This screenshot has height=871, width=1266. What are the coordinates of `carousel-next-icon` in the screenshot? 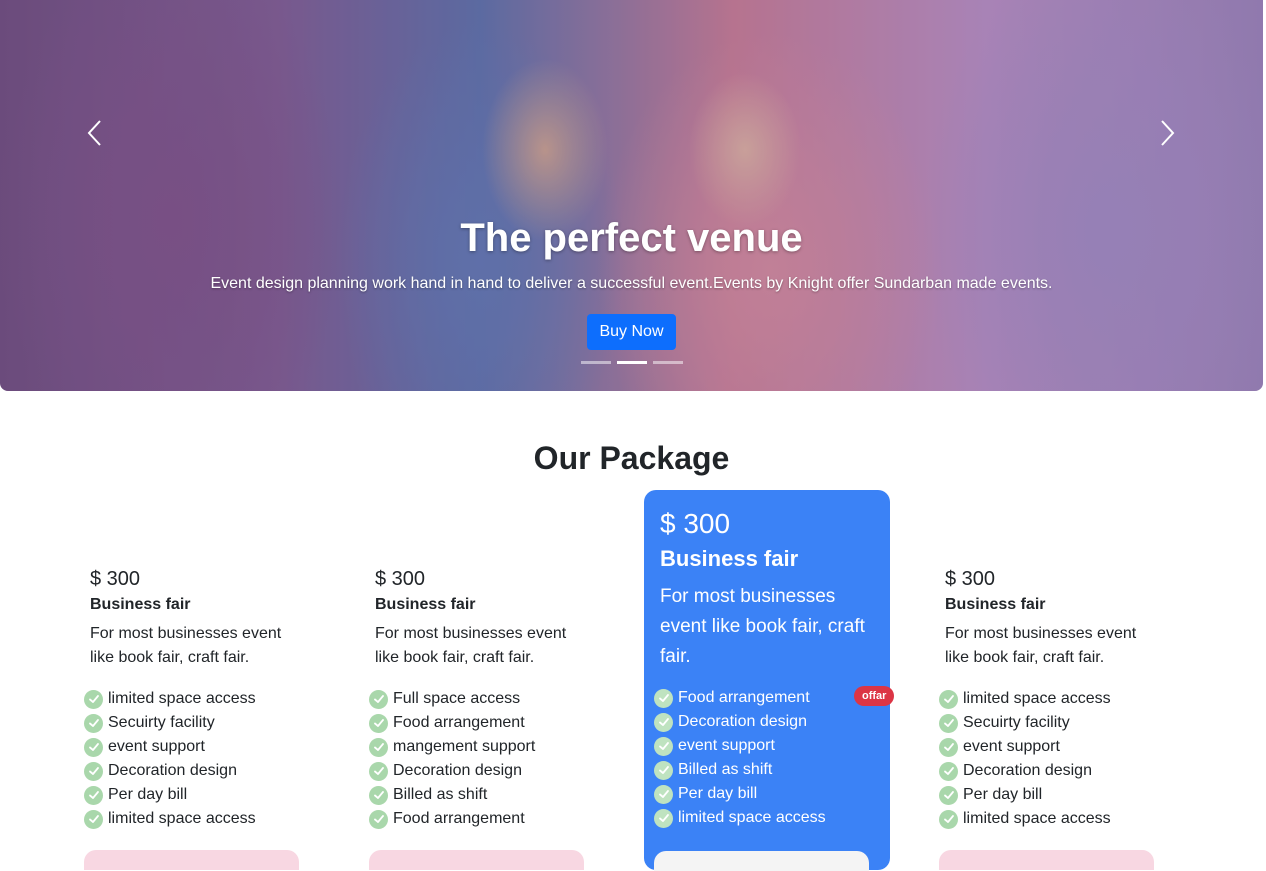 It's located at (1167, 135).